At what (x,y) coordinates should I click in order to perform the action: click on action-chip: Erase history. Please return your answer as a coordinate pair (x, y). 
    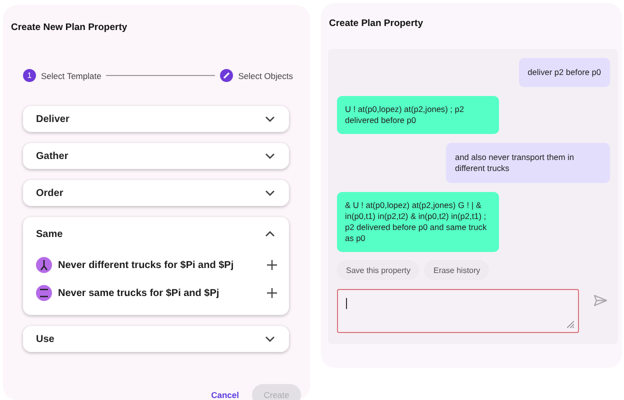
    Looking at the image, I should click on (457, 270).